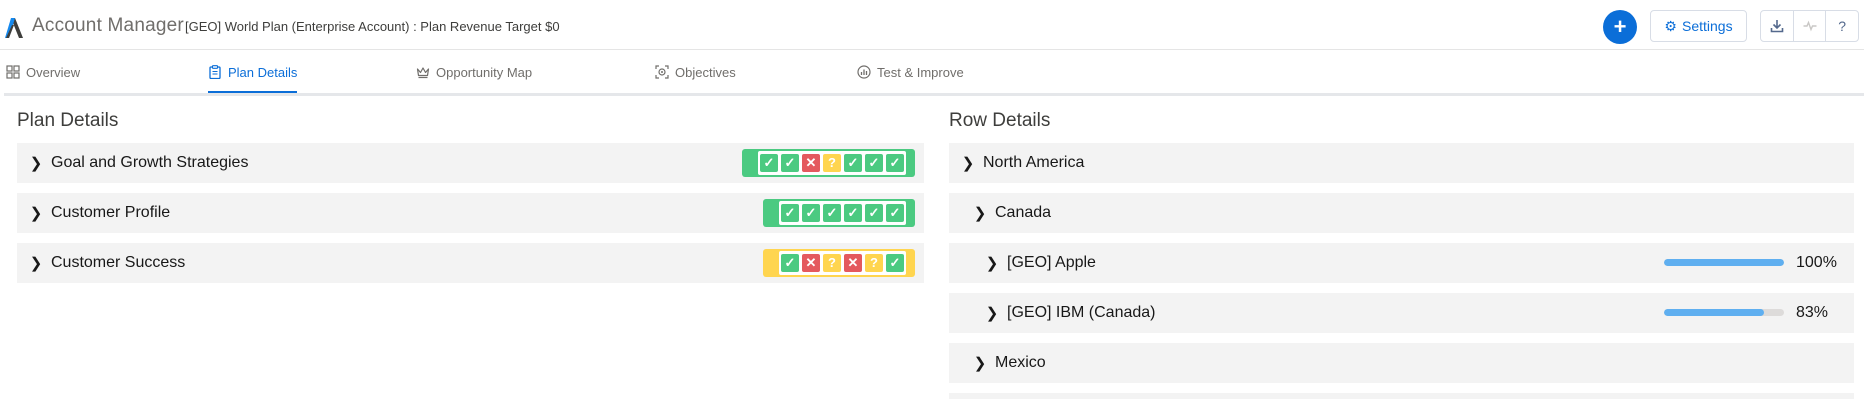 Image resolution: width=1864 pixels, height=399 pixels. I want to click on crown-icon, so click(423, 73).